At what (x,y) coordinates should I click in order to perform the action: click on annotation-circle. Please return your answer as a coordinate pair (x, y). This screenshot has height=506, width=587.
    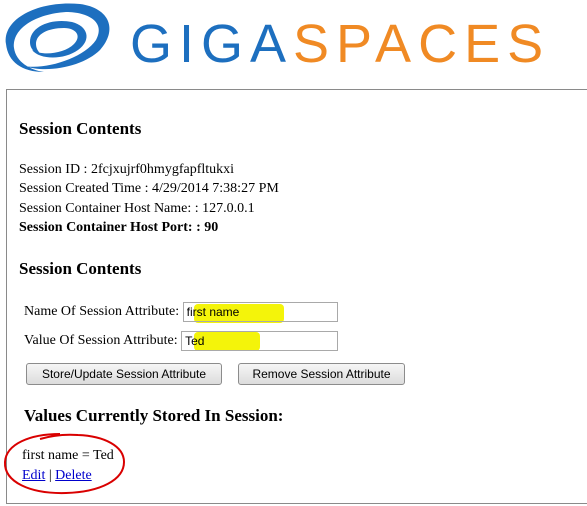
    Looking at the image, I should click on (64, 464).